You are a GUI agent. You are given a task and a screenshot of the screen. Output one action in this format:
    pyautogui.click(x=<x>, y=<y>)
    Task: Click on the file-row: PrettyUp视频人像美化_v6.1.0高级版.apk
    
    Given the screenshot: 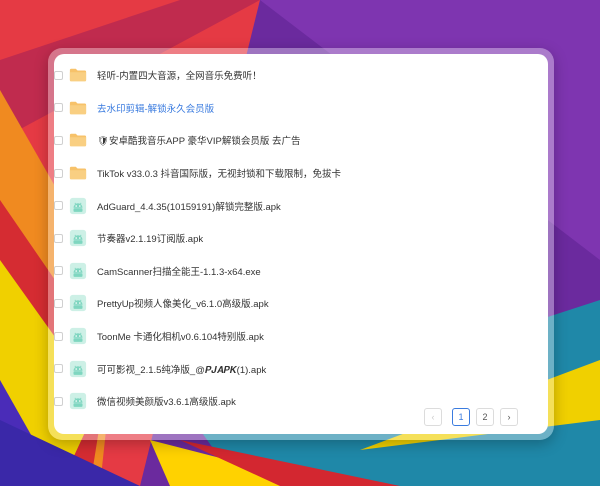 What is the action you would take?
    pyautogui.click(x=301, y=303)
    